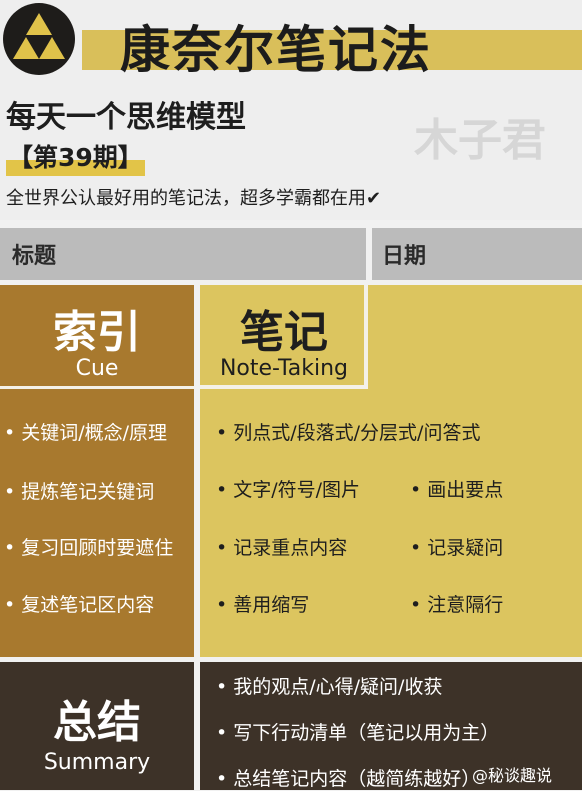  What do you see at coordinates (75, 158) in the screenshot?
I see `issue-number: 【第39期】` at bounding box center [75, 158].